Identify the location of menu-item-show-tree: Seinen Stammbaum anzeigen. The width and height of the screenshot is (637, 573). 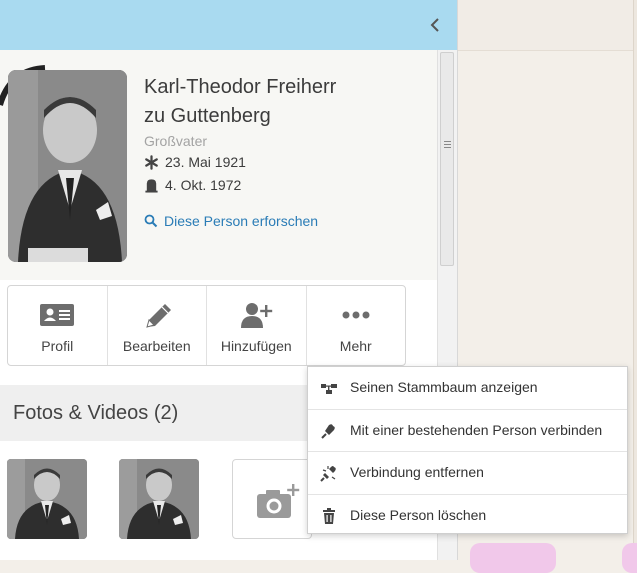
(467, 388).